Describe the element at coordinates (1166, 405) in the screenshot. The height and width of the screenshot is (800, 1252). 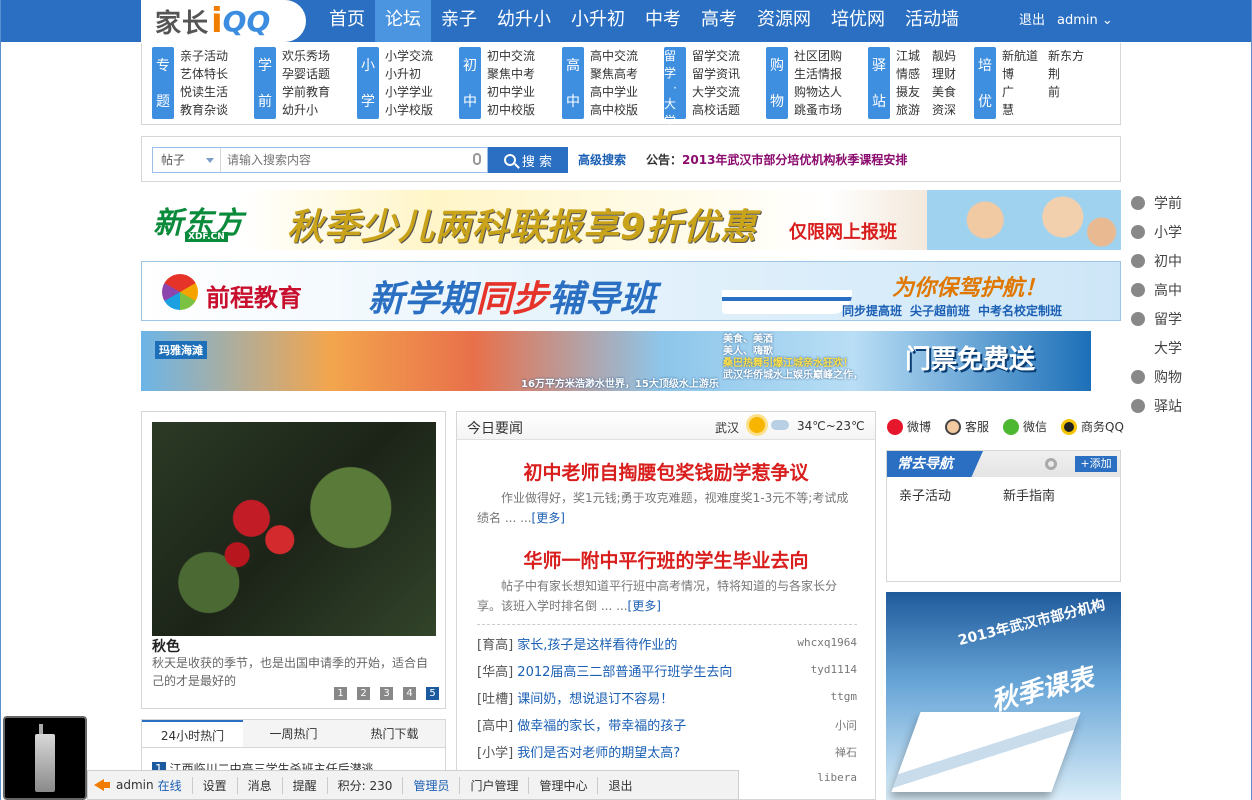
I see `rail-item-station: 驿站` at that location.